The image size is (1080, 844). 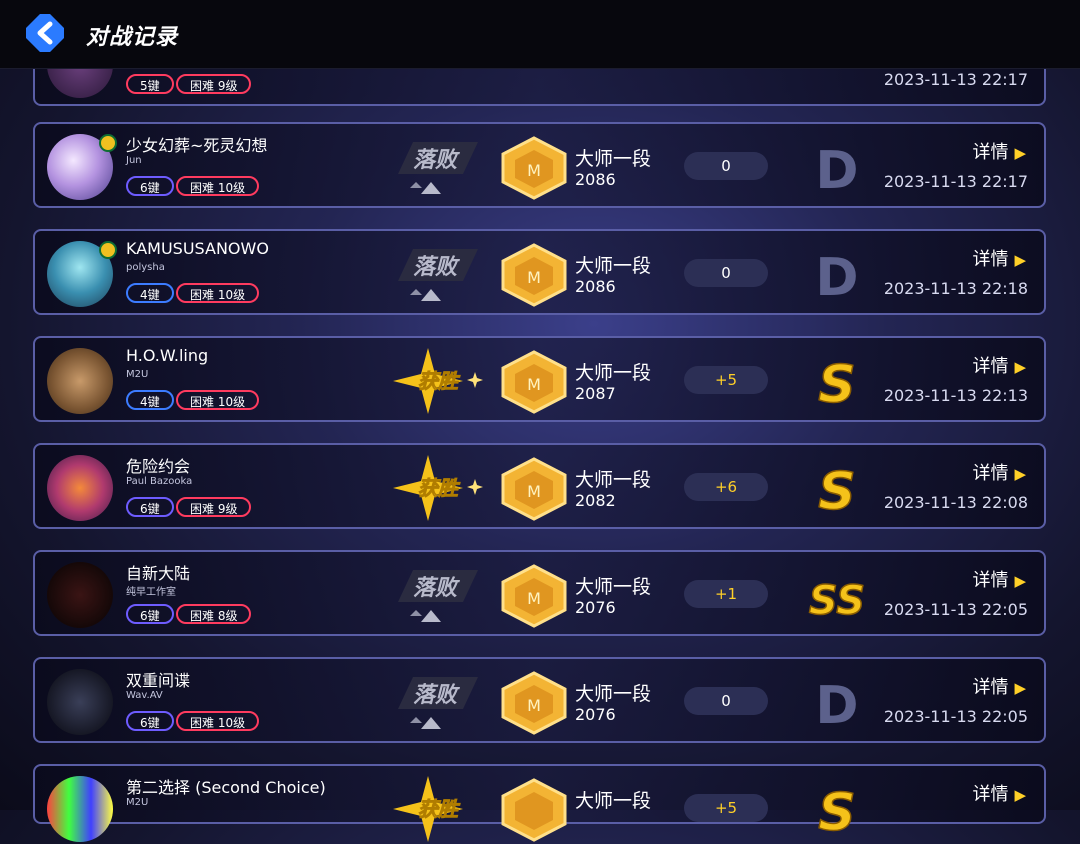 What do you see at coordinates (145, 267) in the screenshot?
I see `song-artist: polysha` at bounding box center [145, 267].